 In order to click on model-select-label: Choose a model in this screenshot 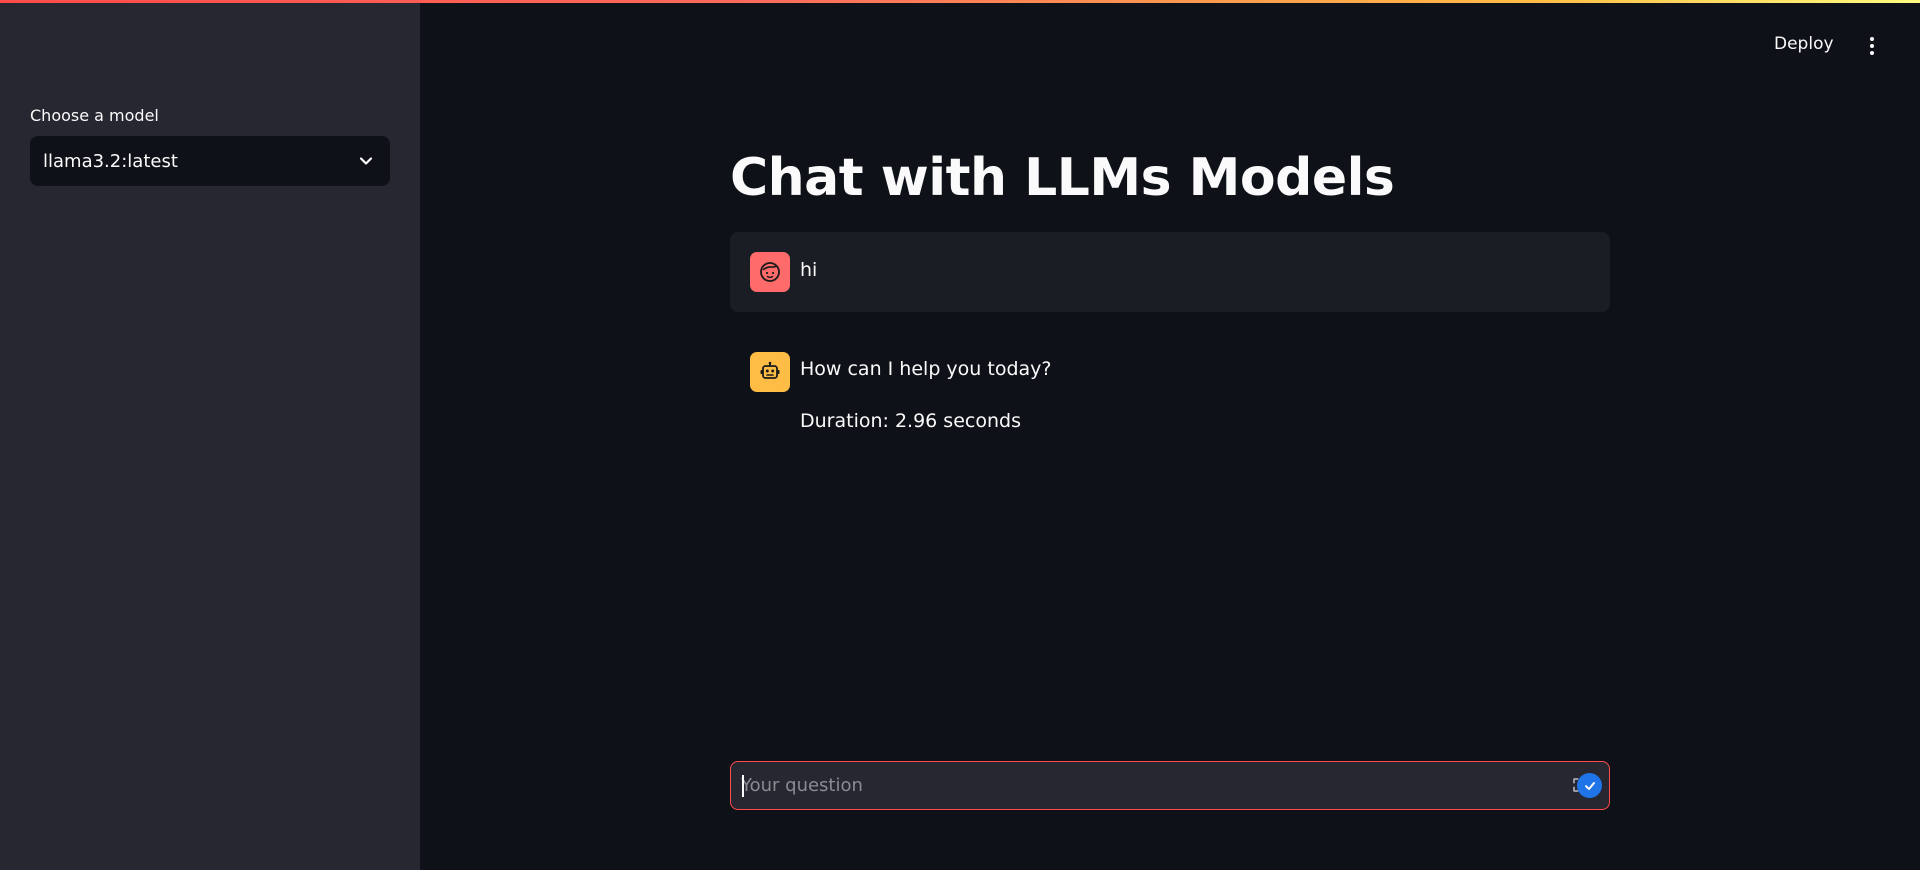, I will do `click(94, 115)`.